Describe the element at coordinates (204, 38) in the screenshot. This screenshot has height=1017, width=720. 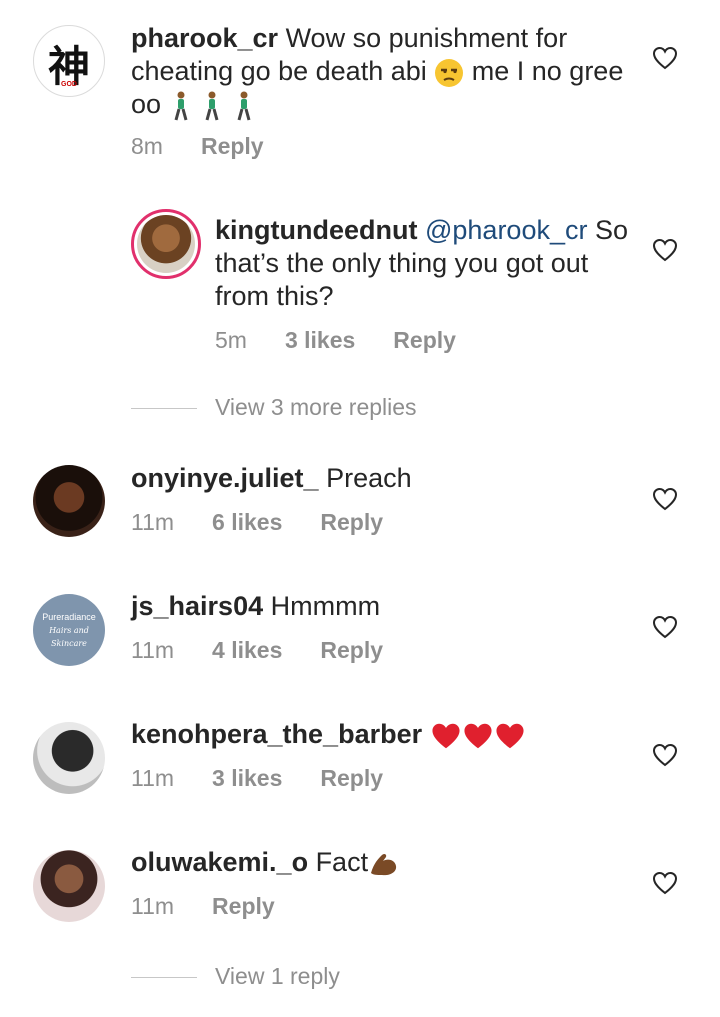
I see `comment-username: pharook_cr` at that location.